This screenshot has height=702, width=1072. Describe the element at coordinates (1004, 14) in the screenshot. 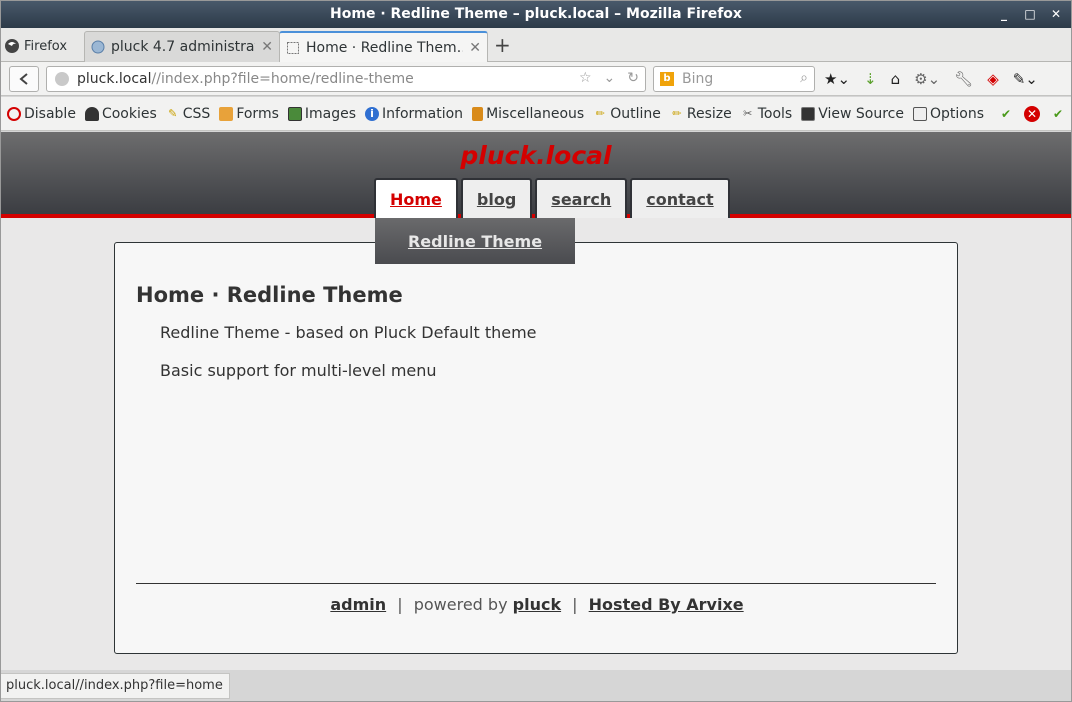

I see `minimize-button: _` at that location.